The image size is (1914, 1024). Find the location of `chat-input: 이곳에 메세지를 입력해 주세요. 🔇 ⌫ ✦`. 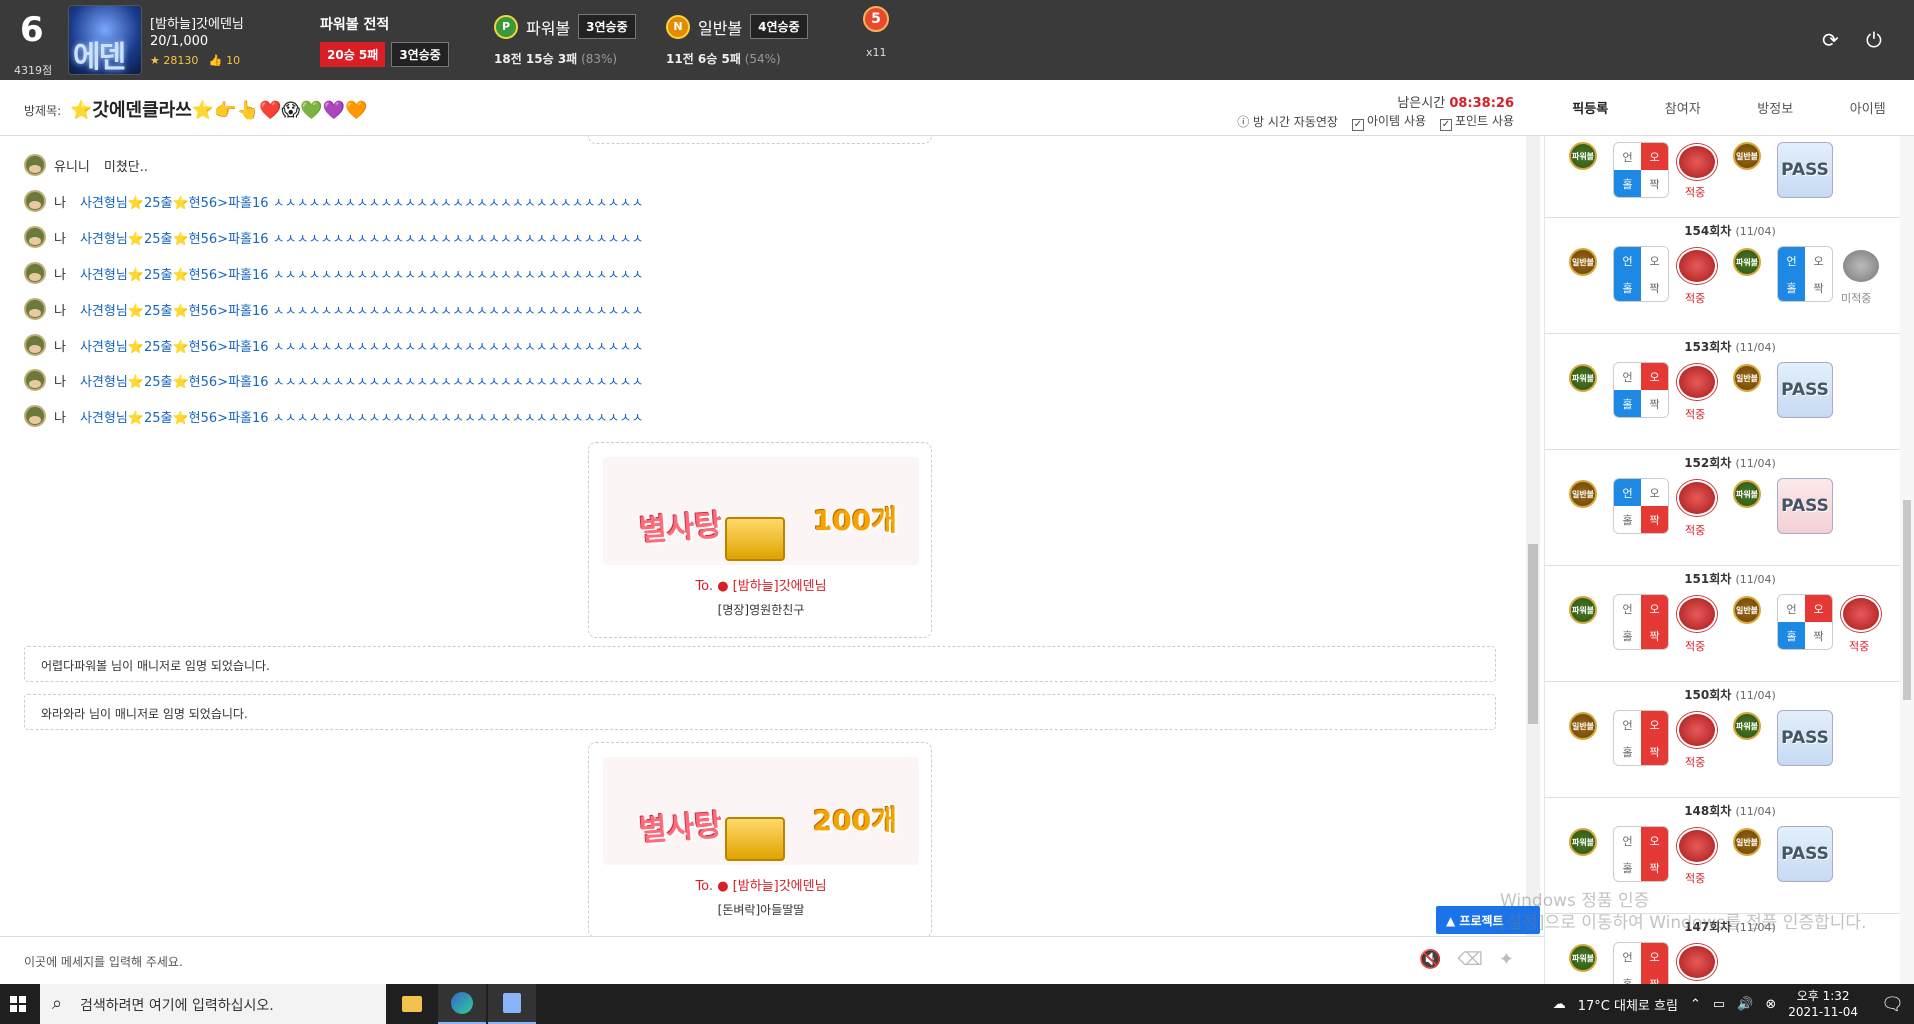

chat-input: 이곳에 메세지를 입력해 주세요. 🔇 ⌫ ✦ is located at coordinates (772, 960).